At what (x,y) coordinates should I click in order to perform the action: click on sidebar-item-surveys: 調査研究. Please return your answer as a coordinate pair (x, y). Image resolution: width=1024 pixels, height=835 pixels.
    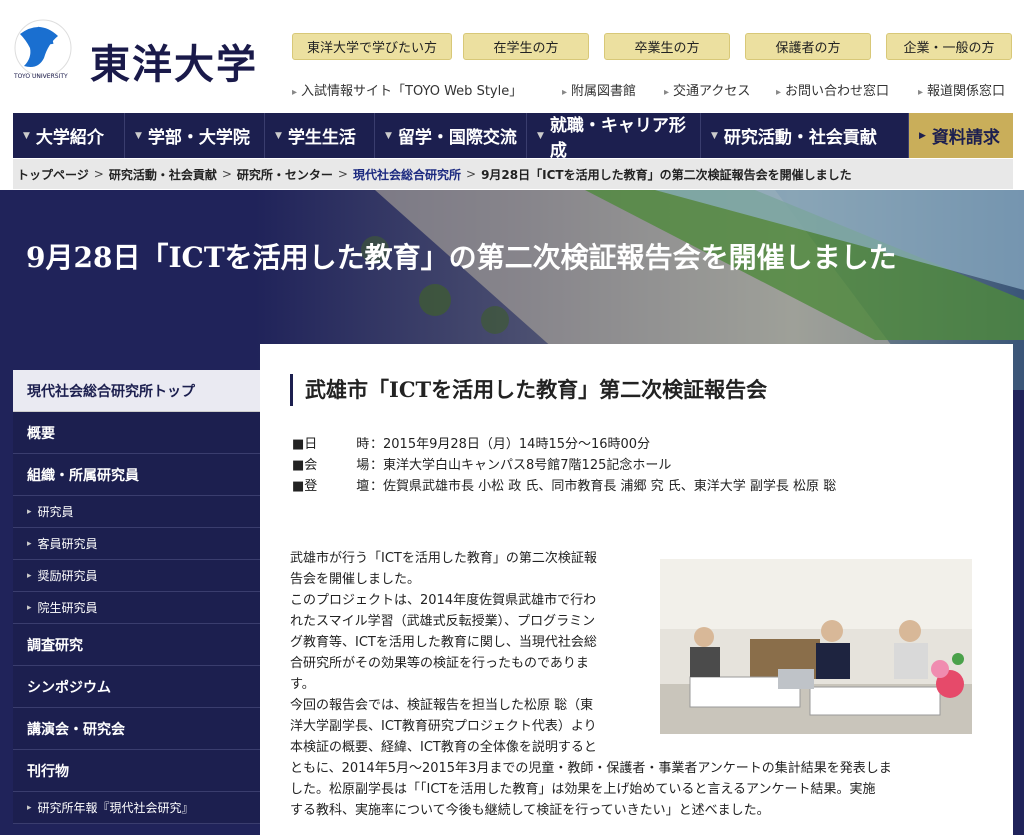
    Looking at the image, I should click on (136, 645).